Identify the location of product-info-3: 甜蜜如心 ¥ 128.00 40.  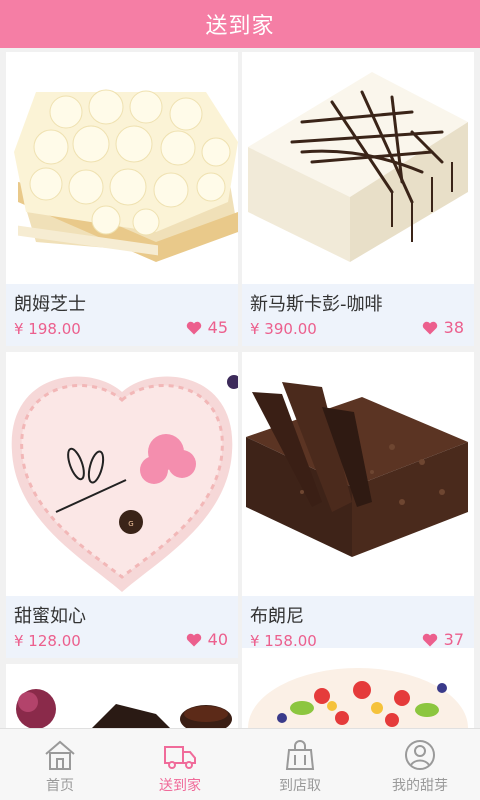
(122, 627).